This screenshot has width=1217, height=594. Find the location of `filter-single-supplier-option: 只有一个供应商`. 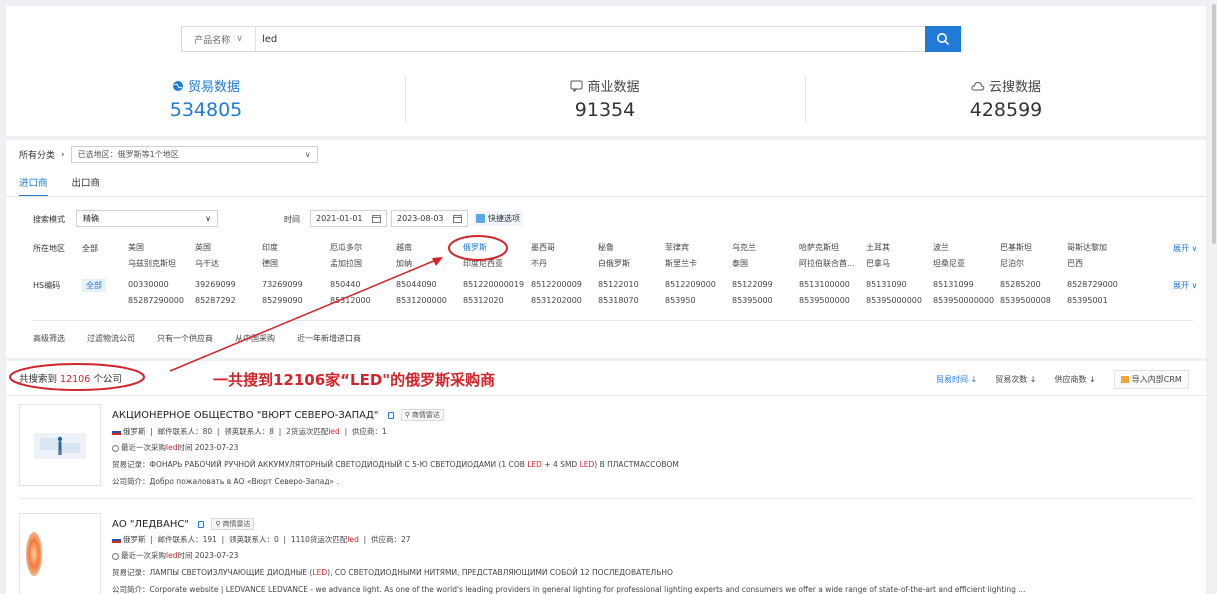

filter-single-supplier-option: 只有一个供应商 is located at coordinates (185, 338).